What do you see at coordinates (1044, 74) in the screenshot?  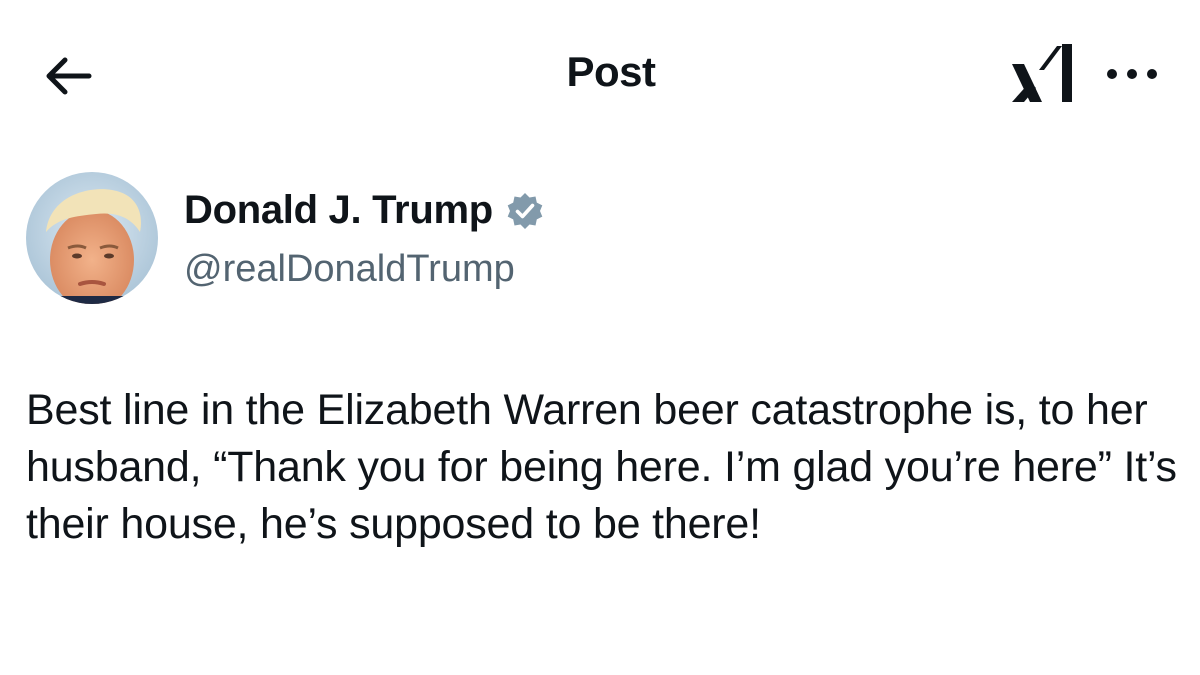 I see `xai-logo-icon` at bounding box center [1044, 74].